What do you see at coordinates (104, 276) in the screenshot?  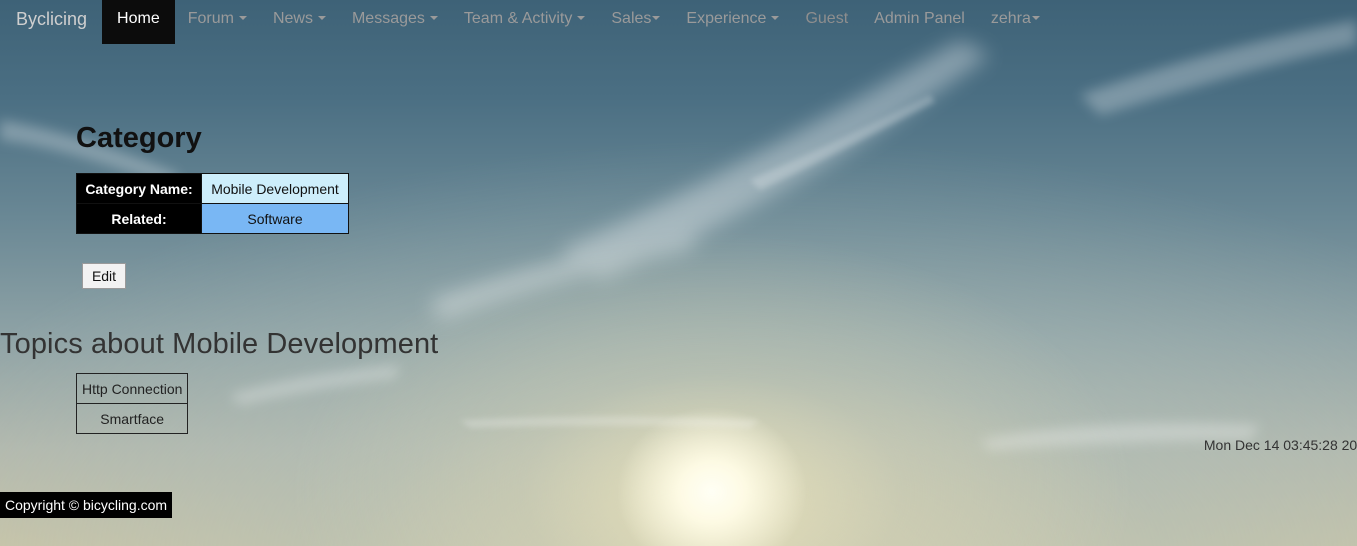 I see `edit-button: Edit` at bounding box center [104, 276].